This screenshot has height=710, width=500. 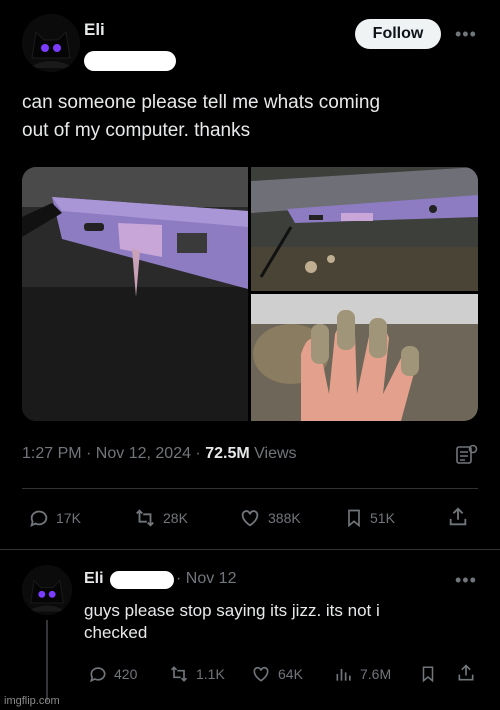 What do you see at coordinates (47, 661) in the screenshot?
I see `thread-line` at bounding box center [47, 661].